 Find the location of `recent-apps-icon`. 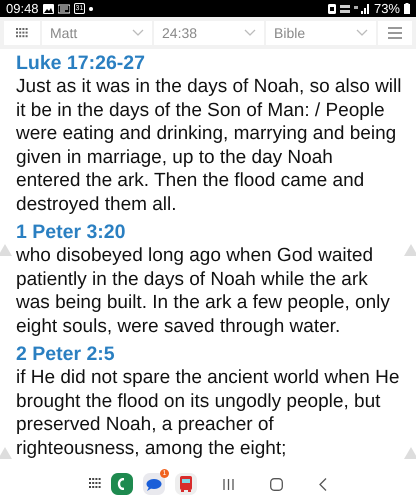

recent-apps-icon is located at coordinates (228, 484).